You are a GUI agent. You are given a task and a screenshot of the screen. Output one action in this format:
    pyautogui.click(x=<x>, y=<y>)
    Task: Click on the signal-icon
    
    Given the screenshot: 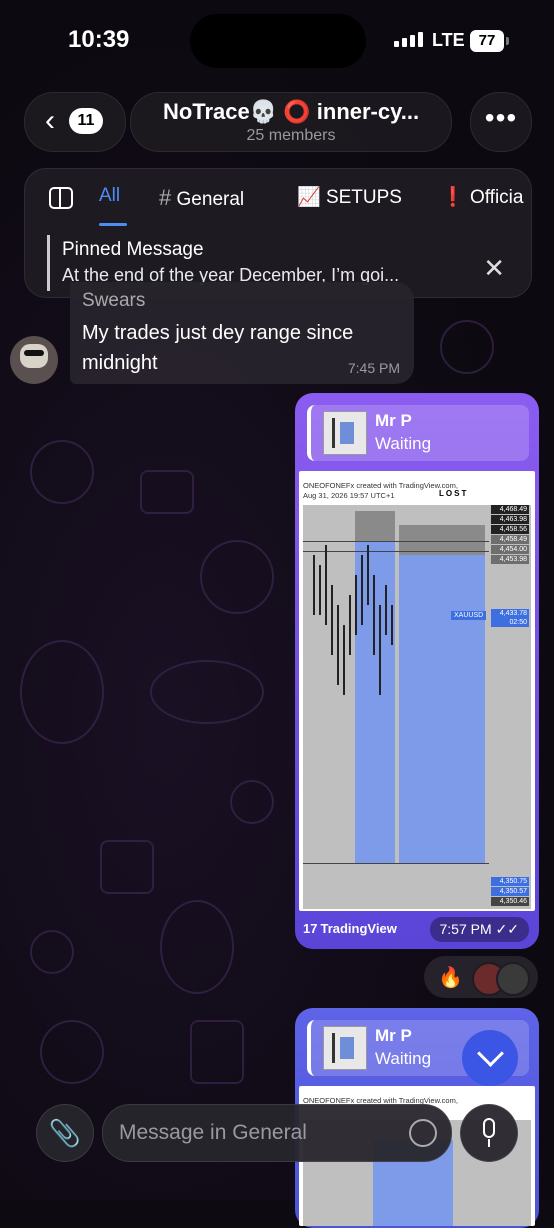 What is the action you would take?
    pyautogui.click(x=408, y=39)
    